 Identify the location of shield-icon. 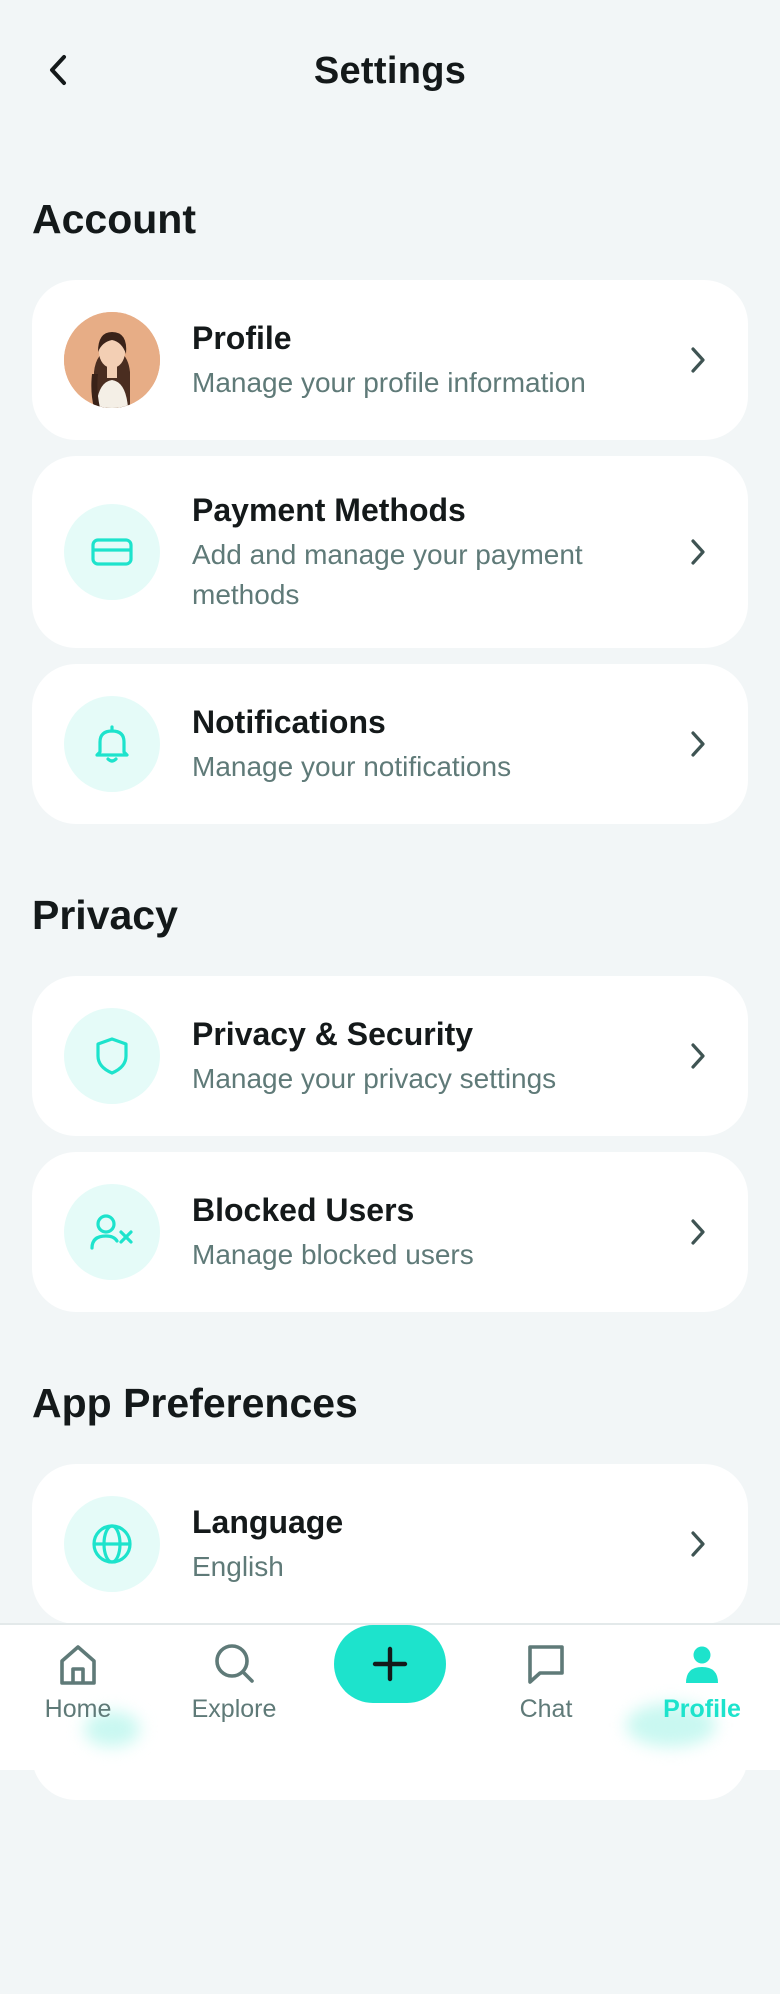
(112, 1056).